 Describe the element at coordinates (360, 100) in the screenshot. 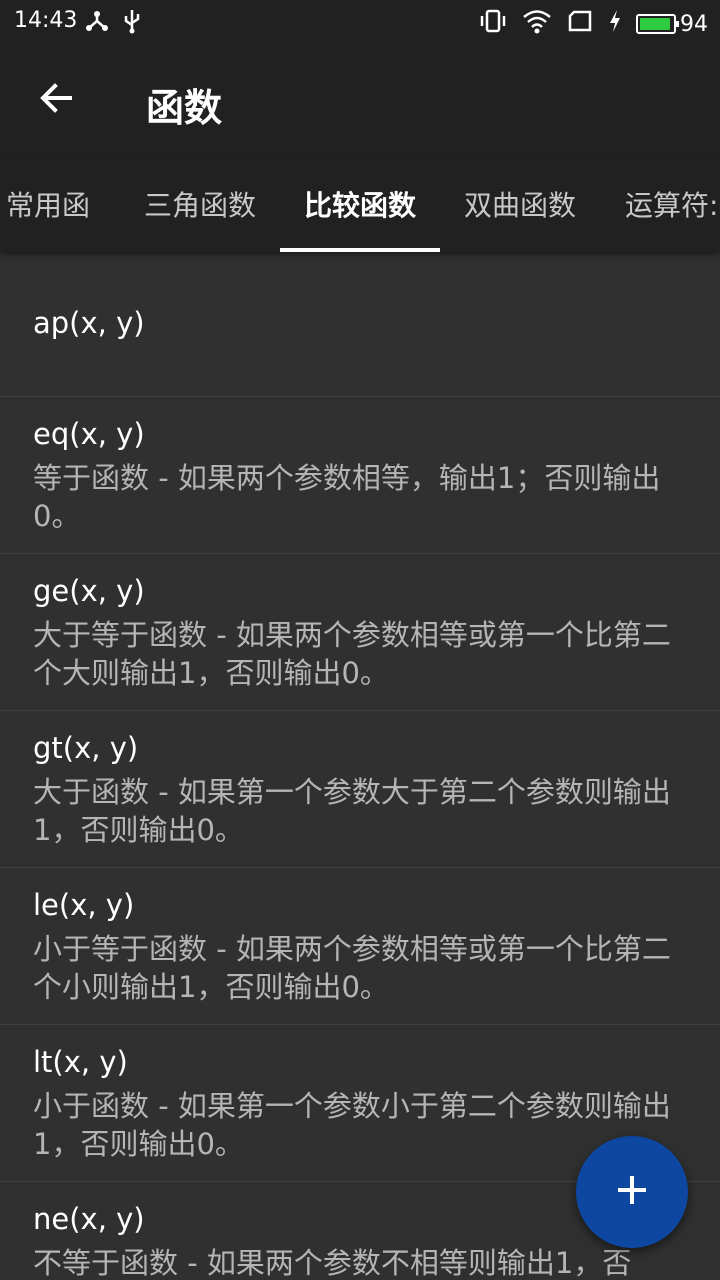

I see `app-bar: 函数` at that location.